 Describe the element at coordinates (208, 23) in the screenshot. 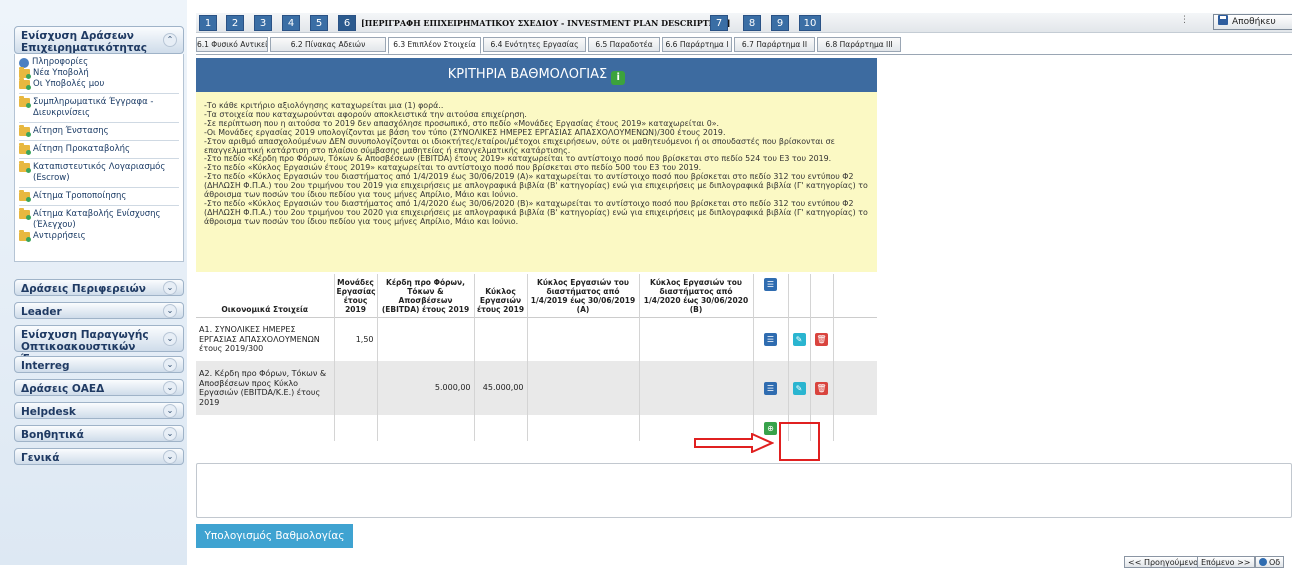

I see `step-button-1: 1` at that location.